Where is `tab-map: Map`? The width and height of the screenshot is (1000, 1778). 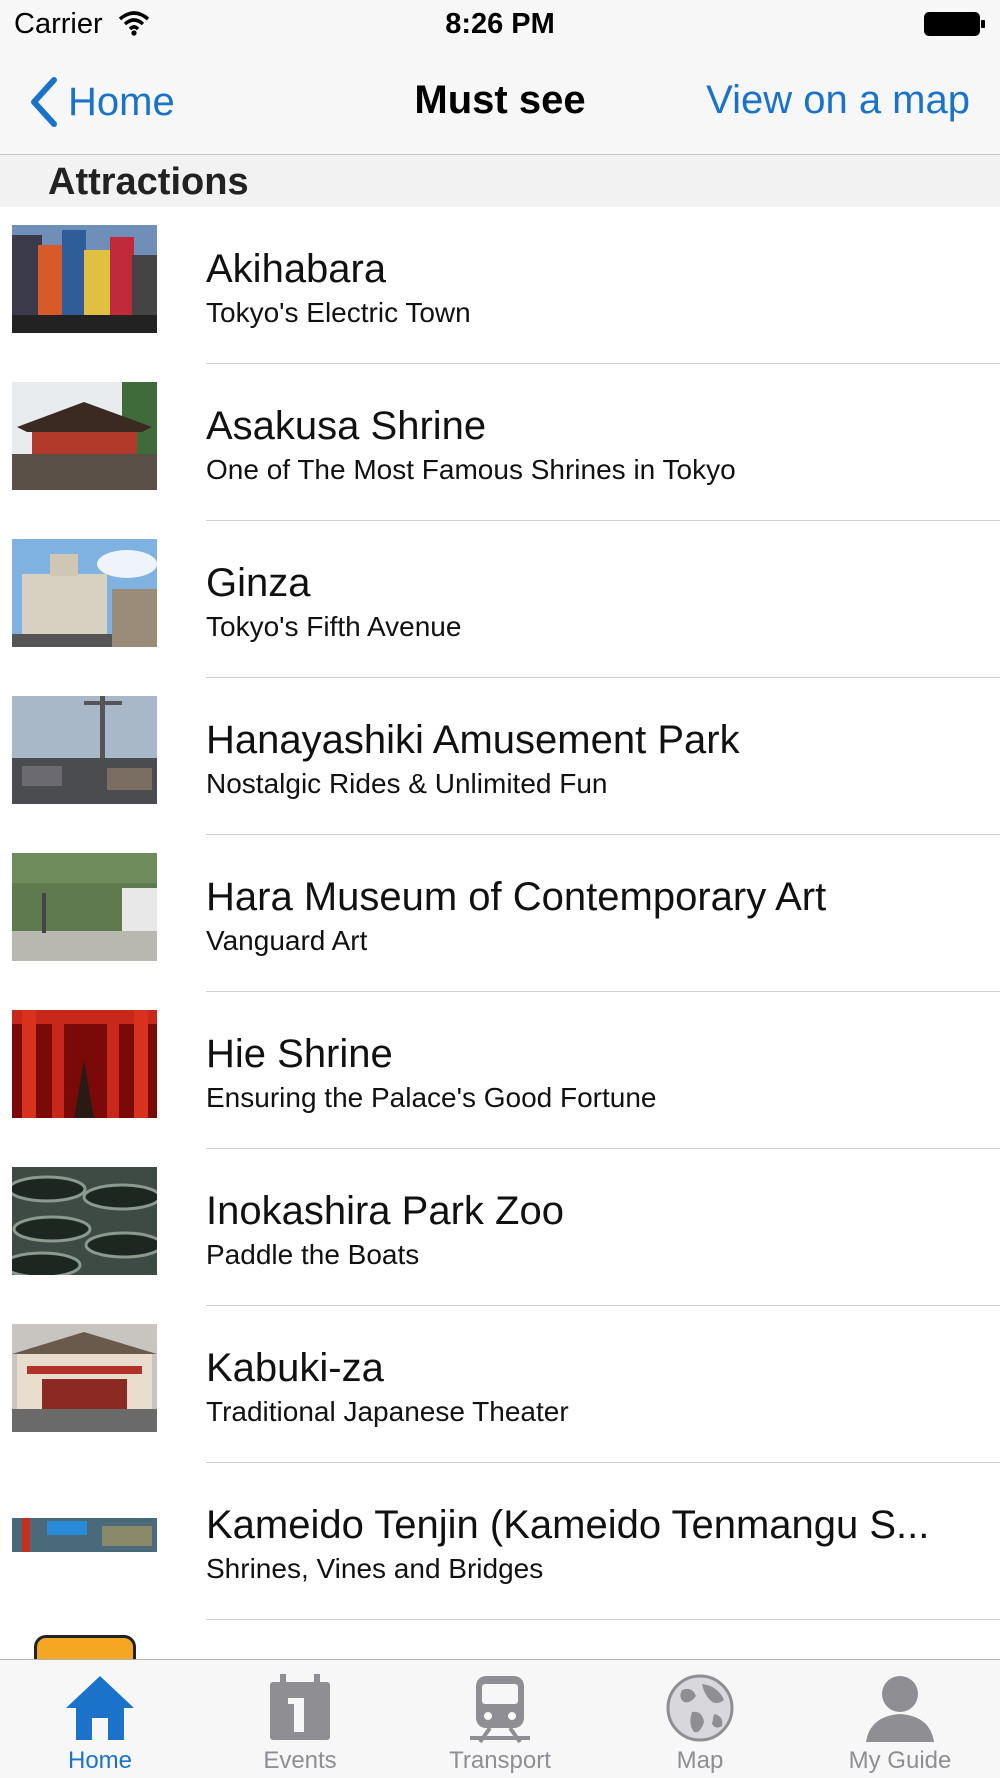
tab-map: Map is located at coordinates (700, 1719).